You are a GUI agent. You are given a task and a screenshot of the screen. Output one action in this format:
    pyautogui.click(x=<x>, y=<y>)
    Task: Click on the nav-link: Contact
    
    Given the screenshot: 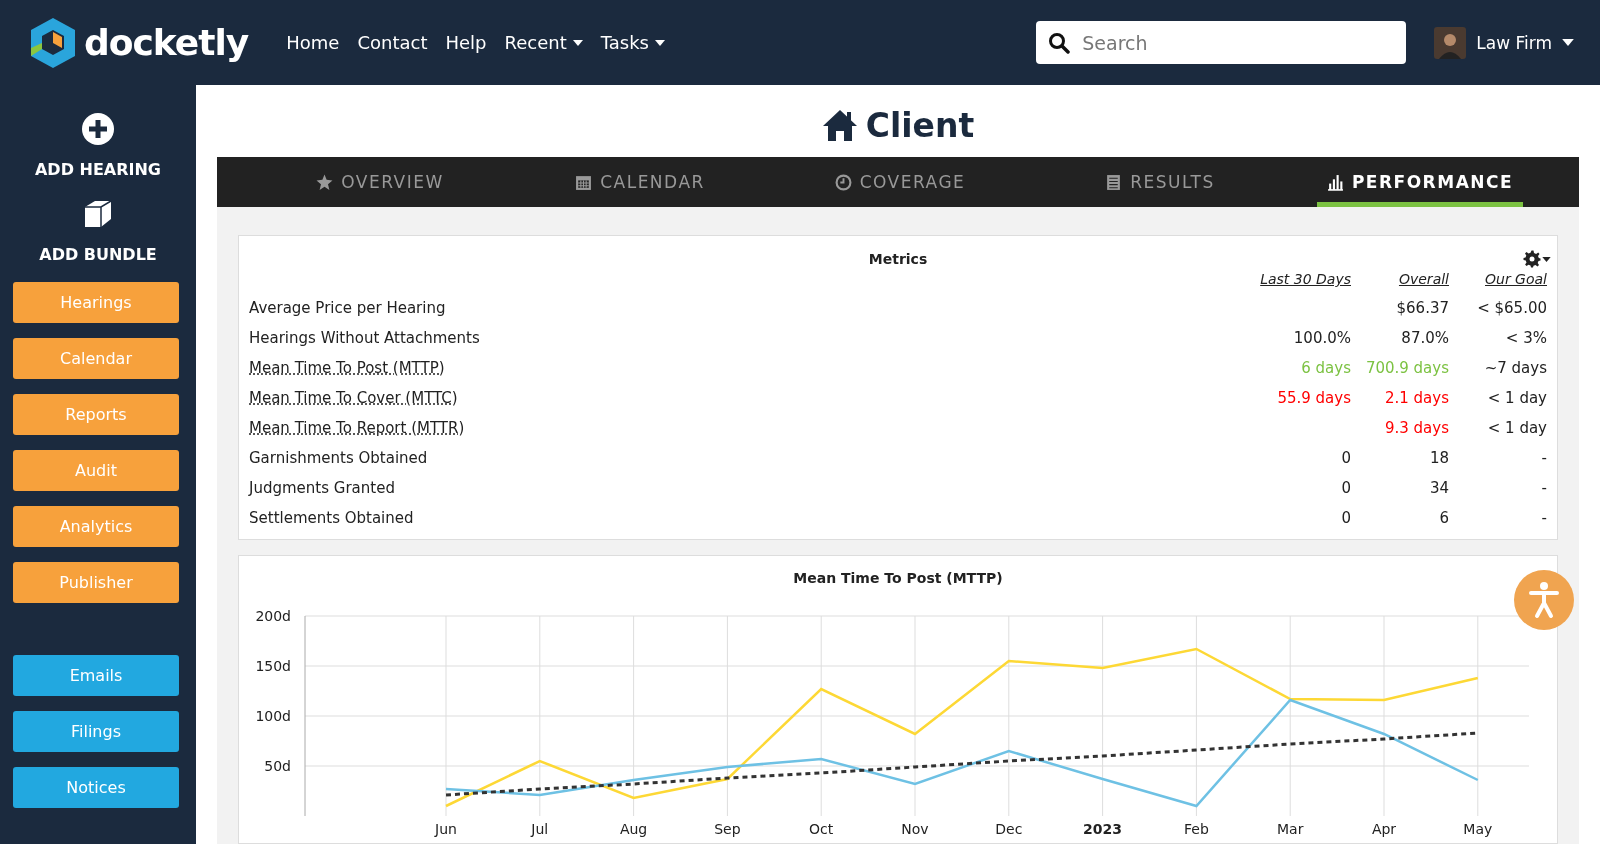 What is the action you would take?
    pyautogui.click(x=392, y=42)
    